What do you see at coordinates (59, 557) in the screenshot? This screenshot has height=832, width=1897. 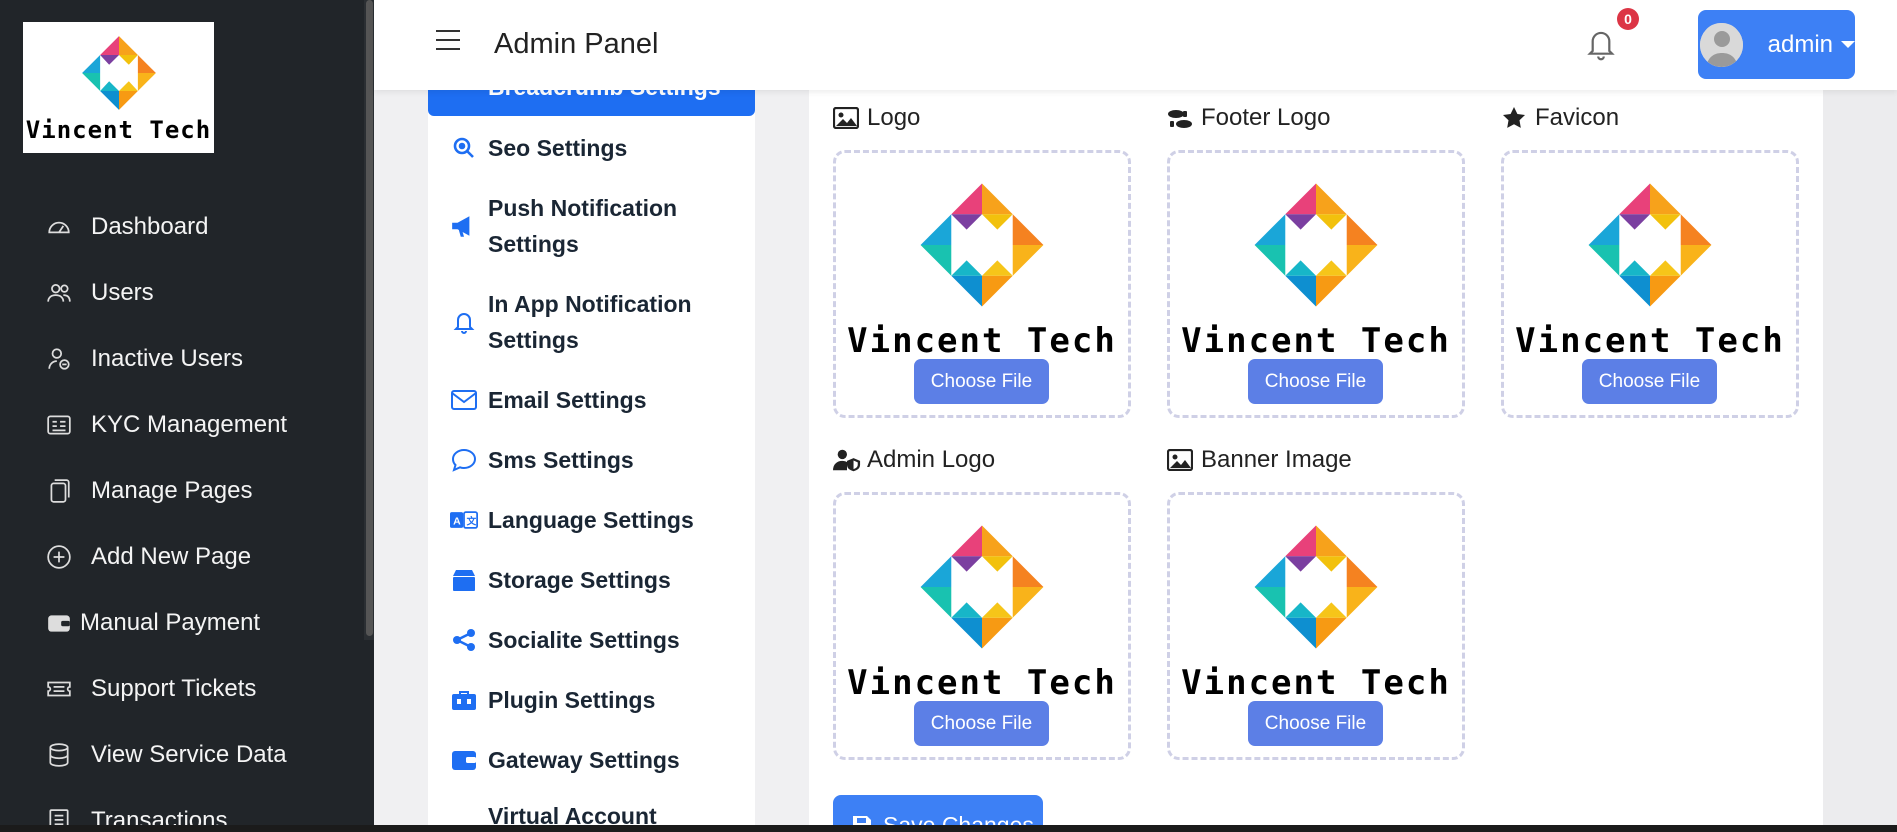 I see `plus-circle-icon` at bounding box center [59, 557].